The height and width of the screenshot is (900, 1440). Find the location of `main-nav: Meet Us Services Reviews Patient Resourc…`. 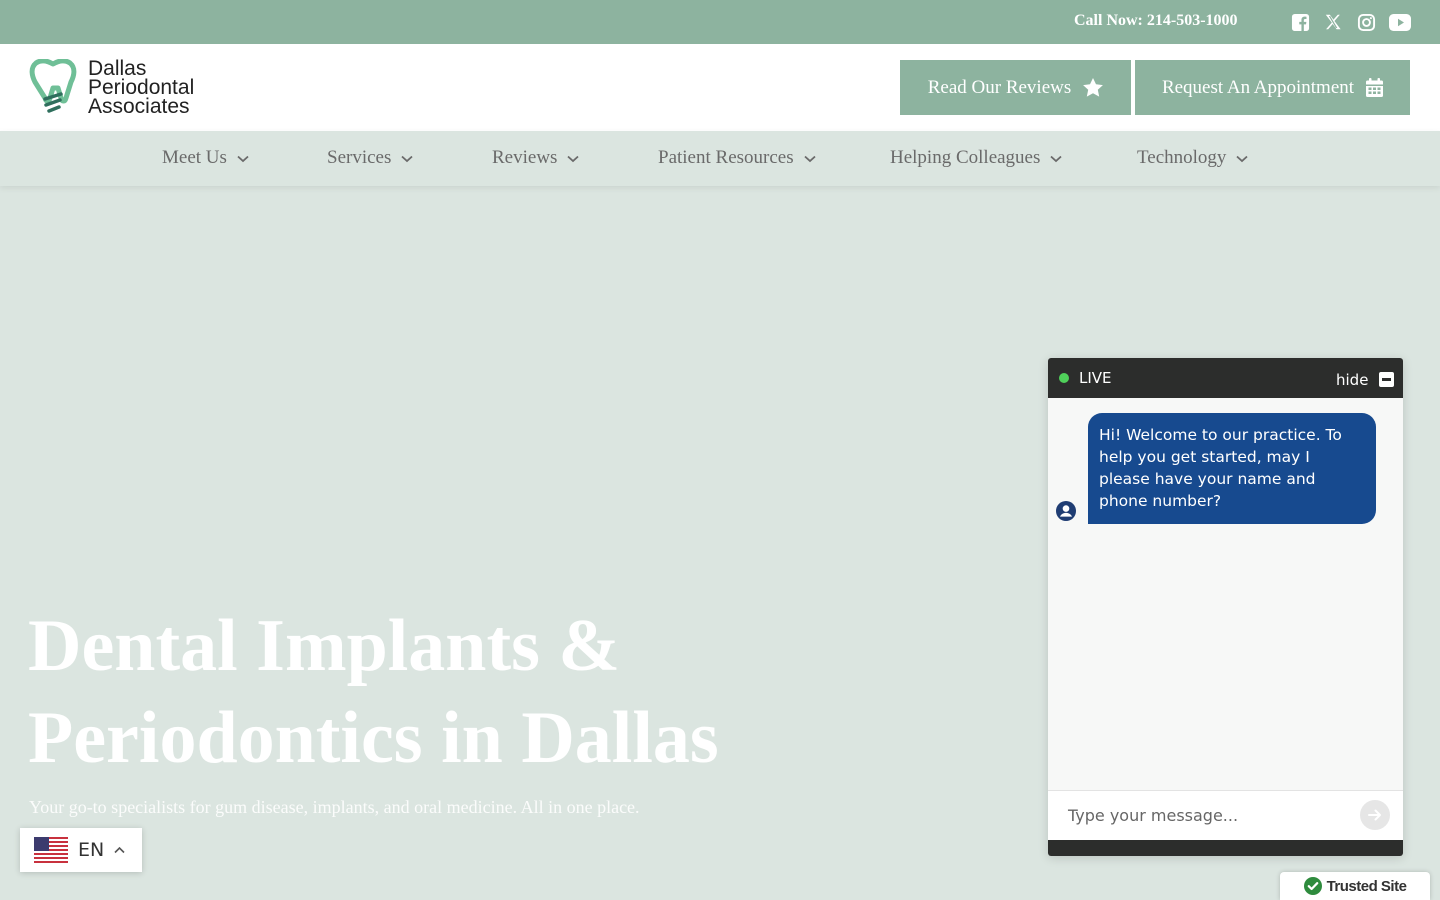

main-nav: Meet Us Services Reviews Patient Resourc… is located at coordinates (720, 158).